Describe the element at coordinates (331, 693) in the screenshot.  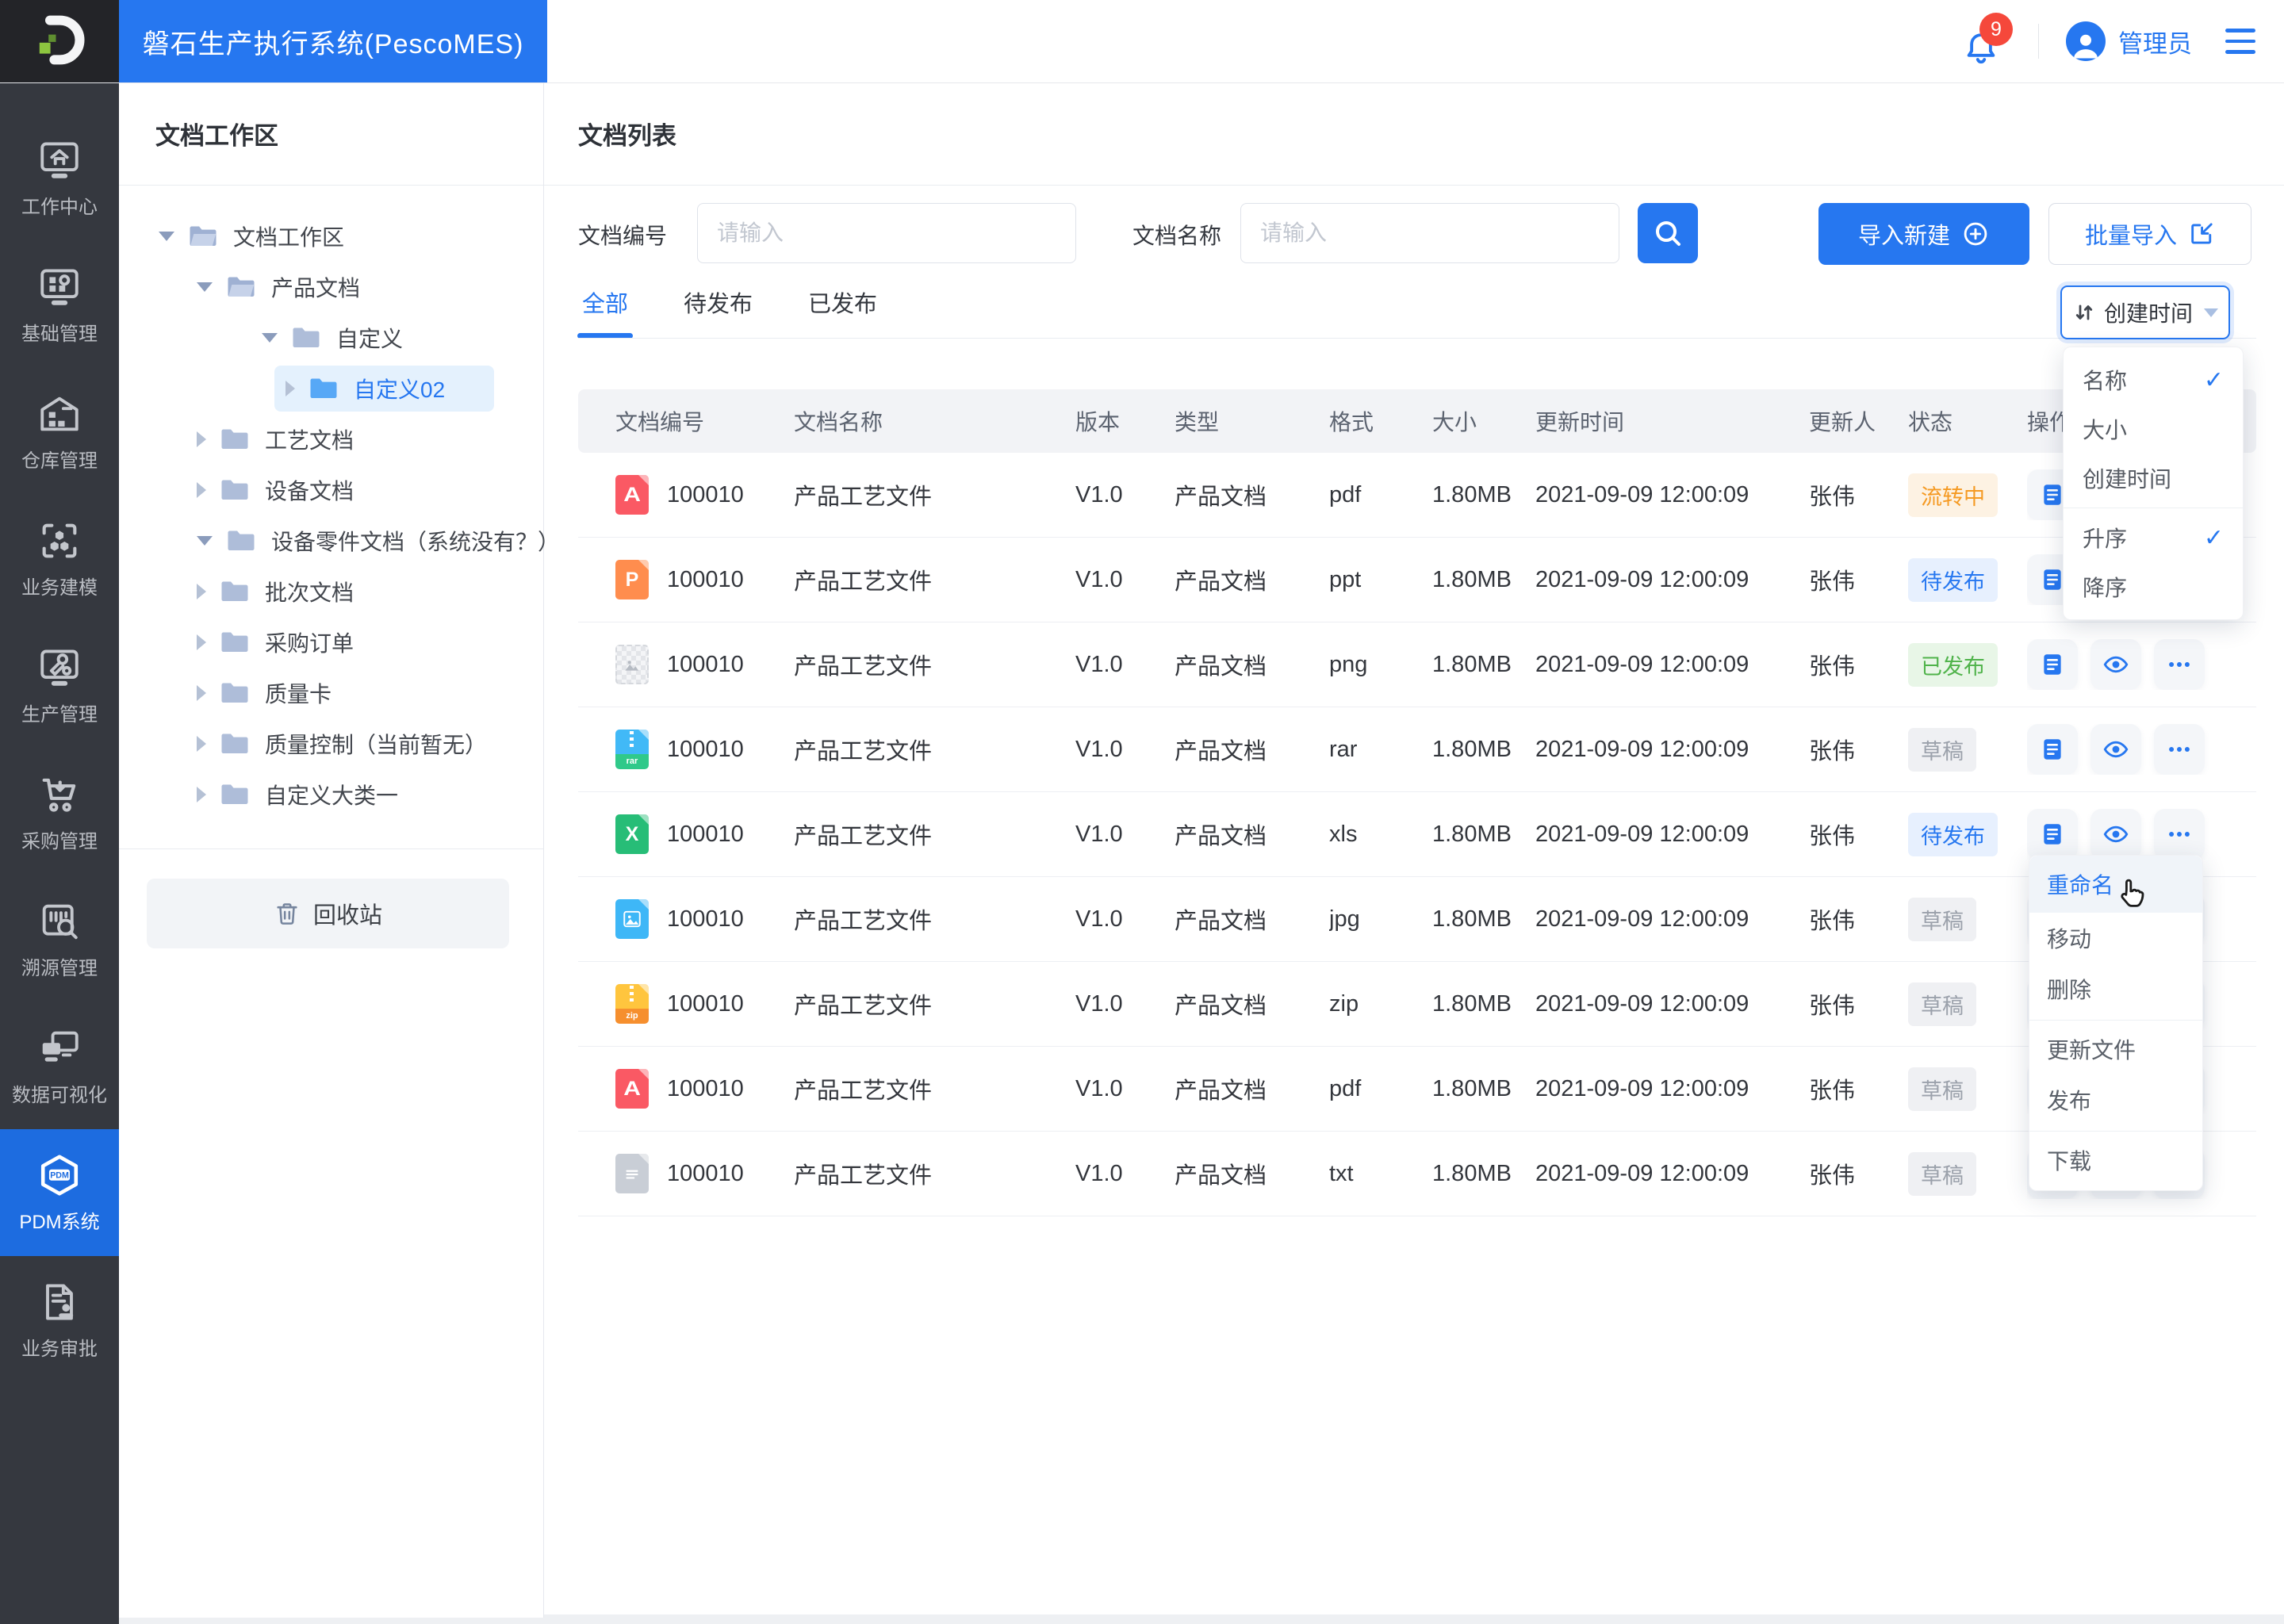
I see `tree-node: 质量卡` at that location.